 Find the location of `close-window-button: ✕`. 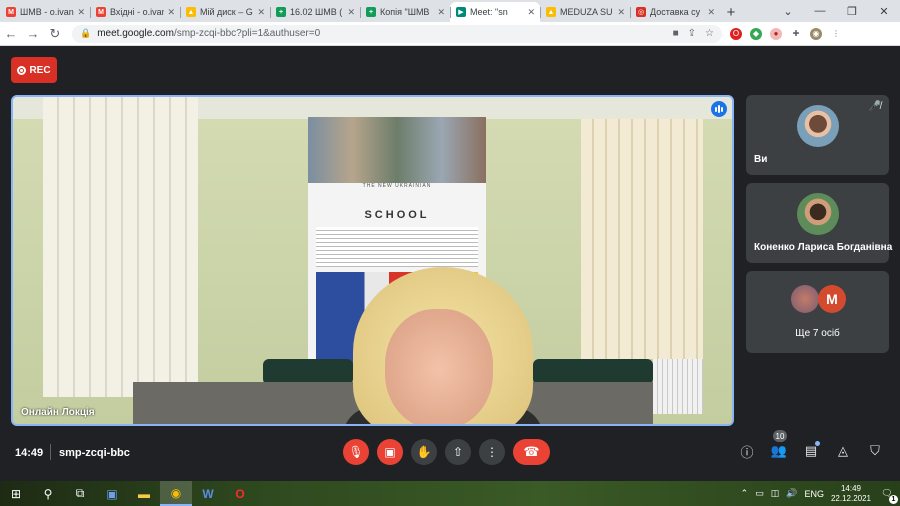

close-window-button: ✕ is located at coordinates (884, 11).